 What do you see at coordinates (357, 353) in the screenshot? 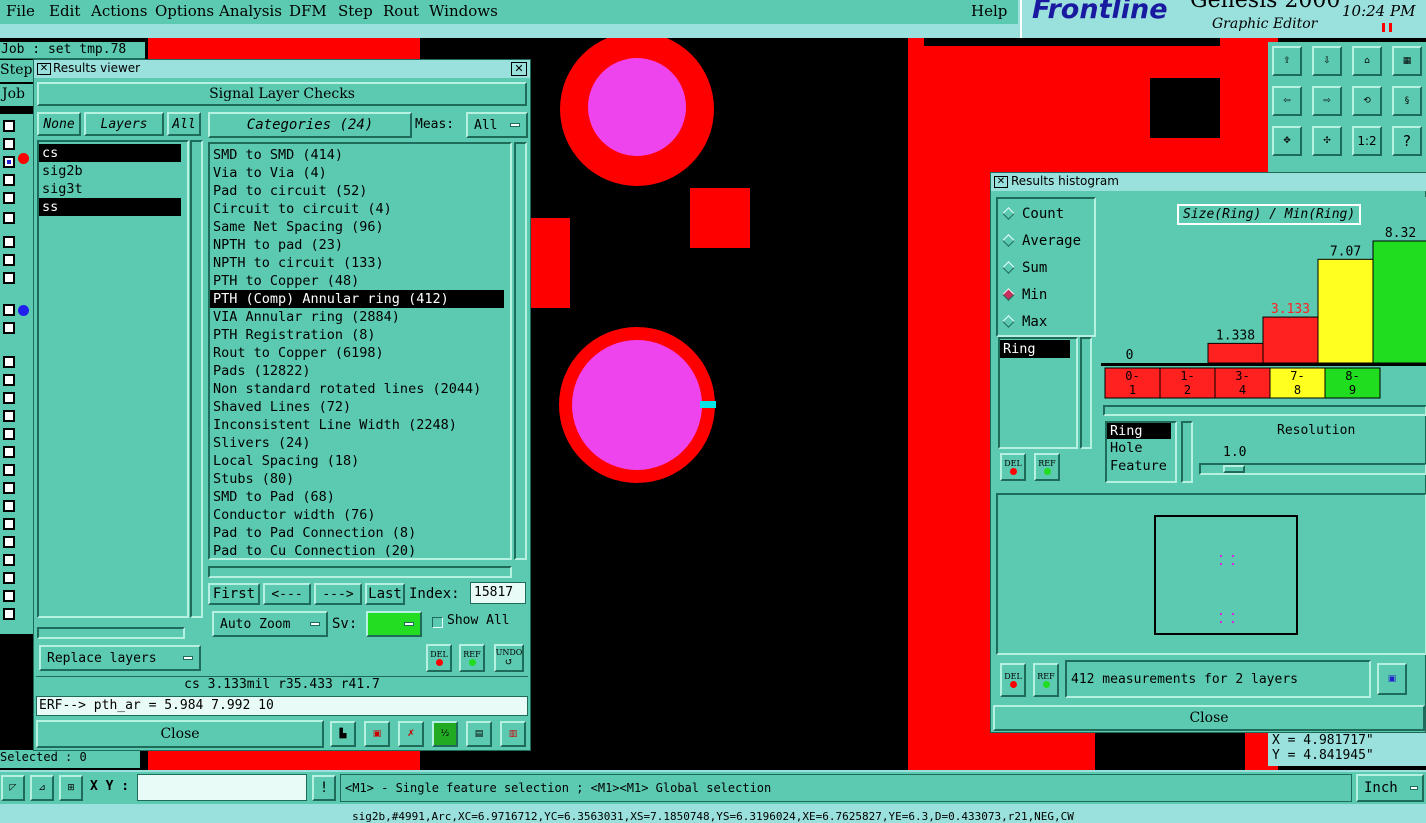
I see `category-list-item: Rout to Copper (6198)` at bounding box center [357, 353].